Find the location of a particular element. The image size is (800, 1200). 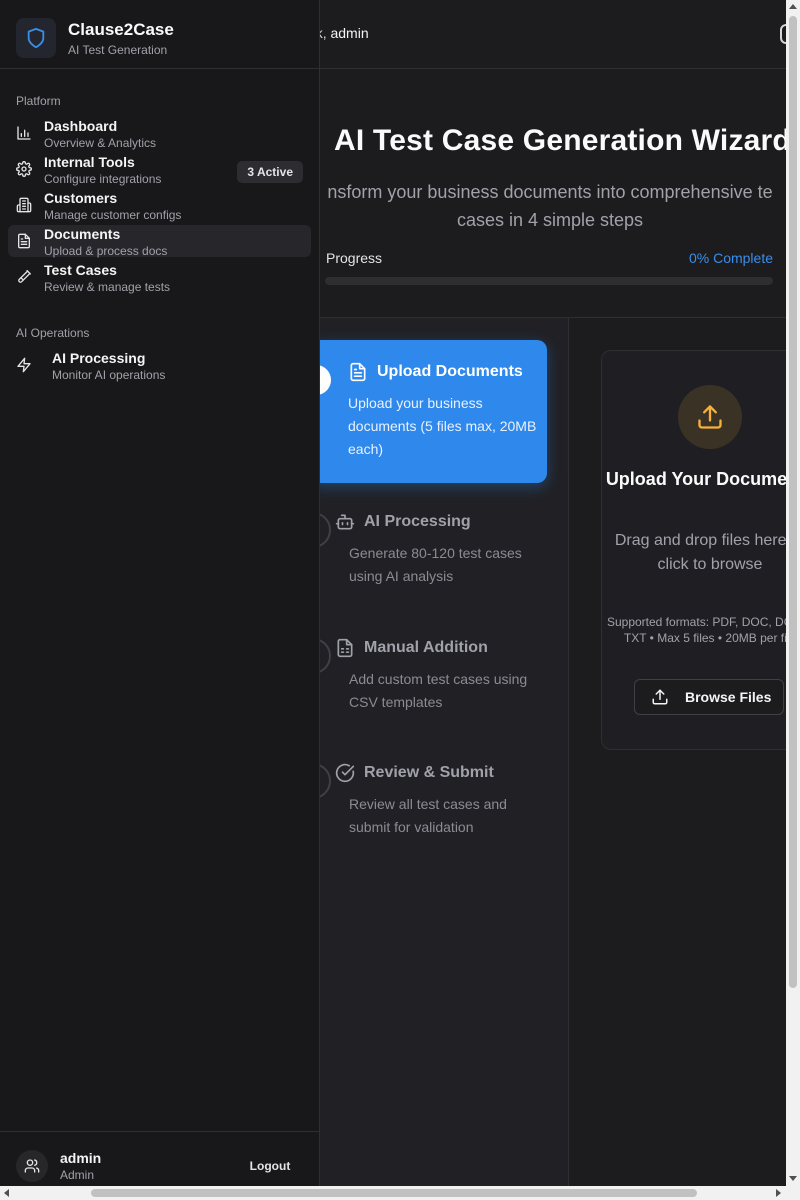

step-title: Upload Documents is located at coordinates (450, 371).